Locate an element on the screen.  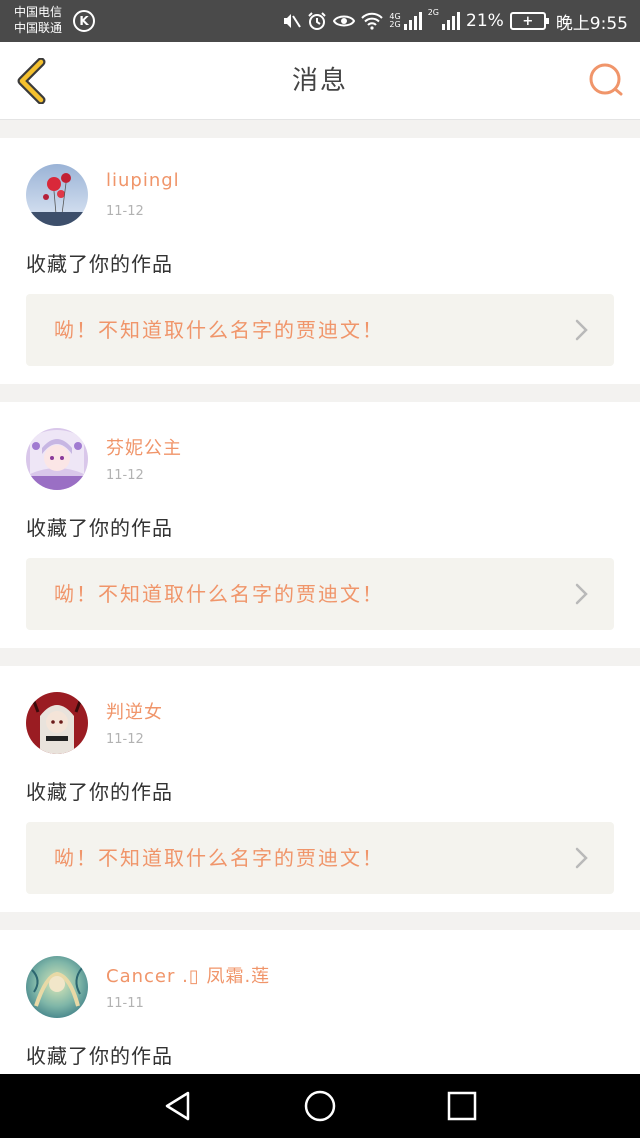
status-time: 晚上9:55 is located at coordinates (591, 23).